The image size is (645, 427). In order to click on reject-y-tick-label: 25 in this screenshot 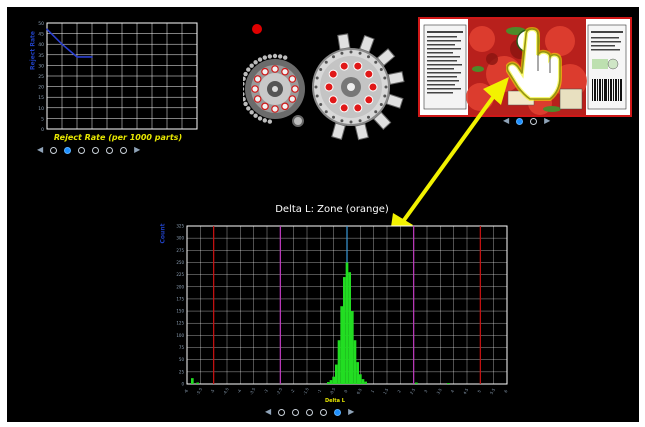, I will do `click(41, 77)`.